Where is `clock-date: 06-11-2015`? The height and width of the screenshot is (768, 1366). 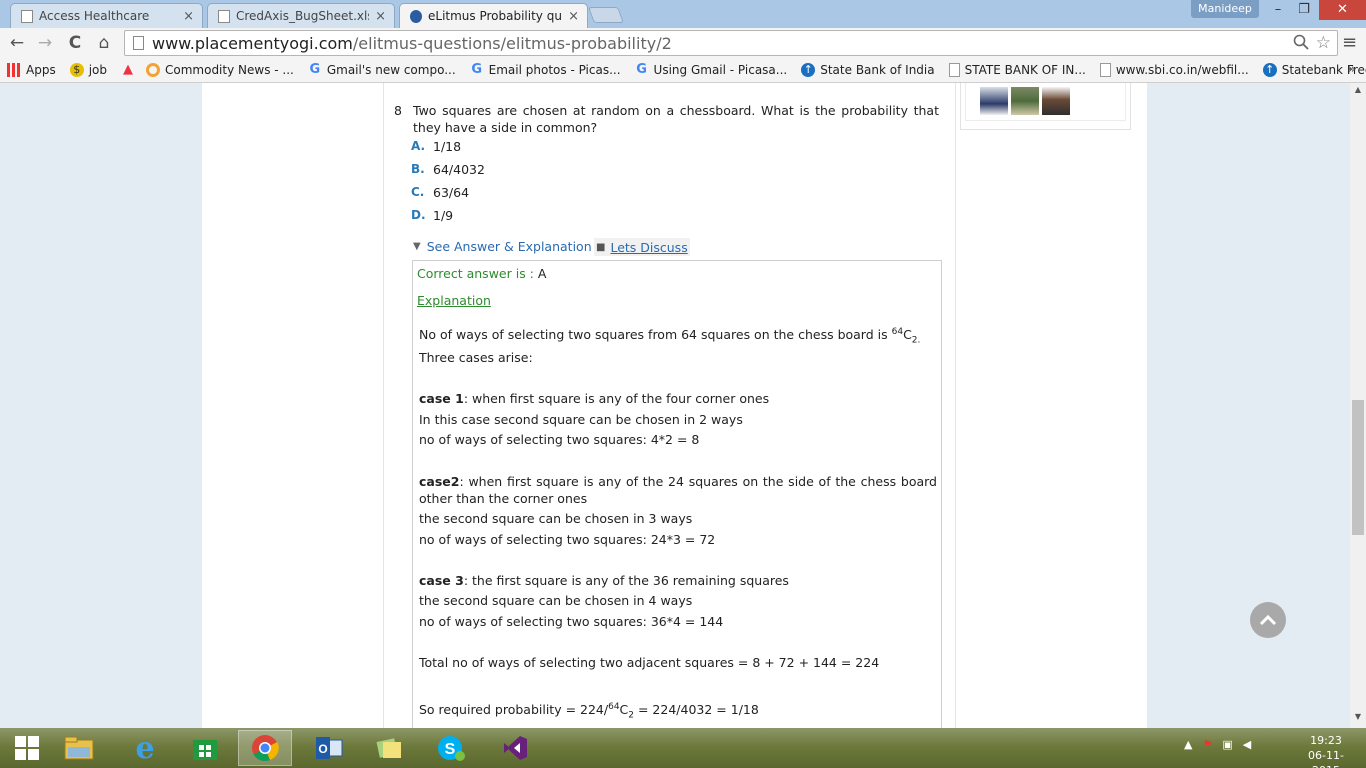
clock-date: 06-11-2015 is located at coordinates (1326, 758).